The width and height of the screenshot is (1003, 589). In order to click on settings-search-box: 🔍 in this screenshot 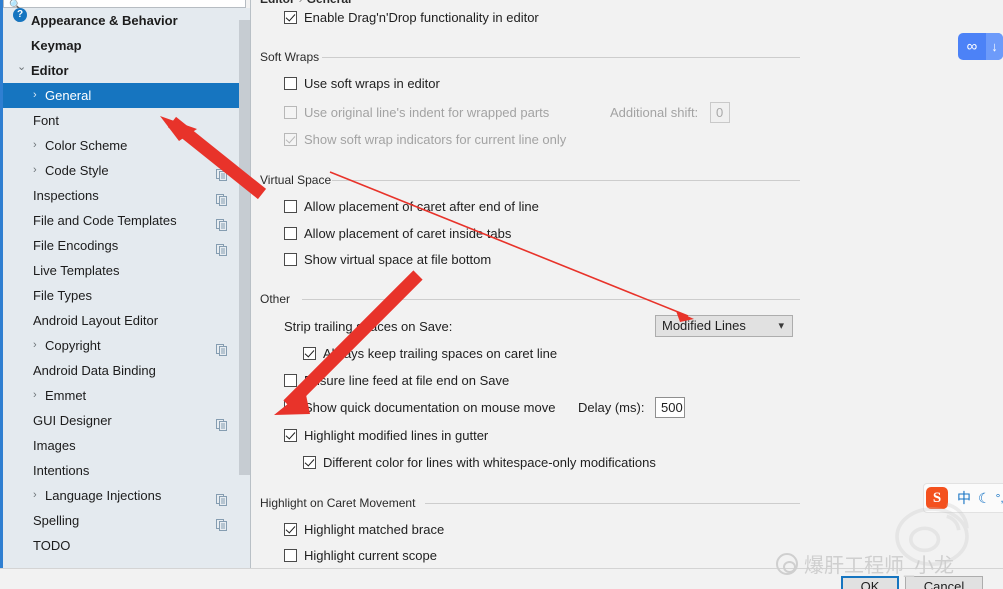, I will do `click(124, 5)`.